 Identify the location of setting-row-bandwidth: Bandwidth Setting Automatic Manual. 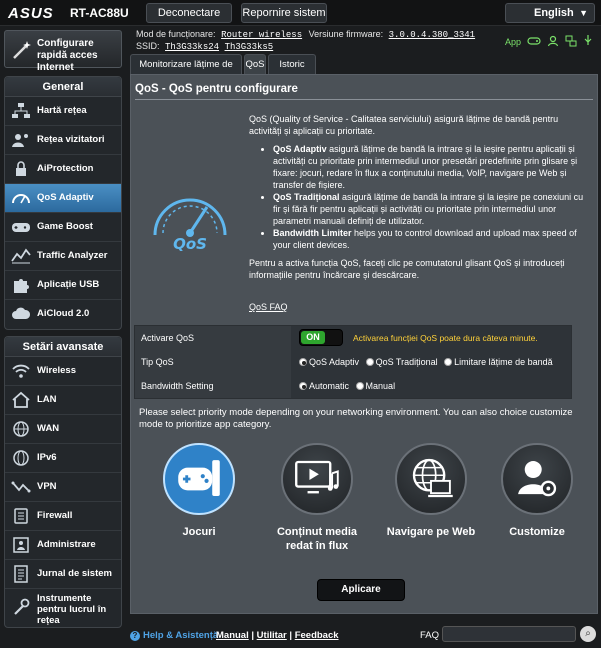
(353, 386).